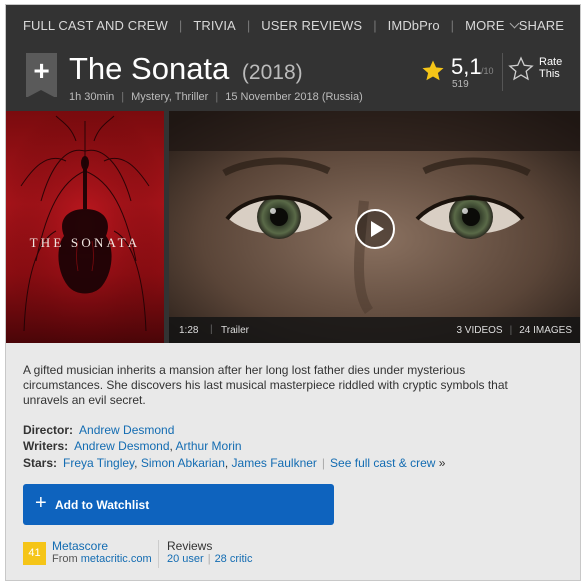  What do you see at coordinates (479, 330) in the screenshot?
I see `videos-link: 3 VIDEOS` at bounding box center [479, 330].